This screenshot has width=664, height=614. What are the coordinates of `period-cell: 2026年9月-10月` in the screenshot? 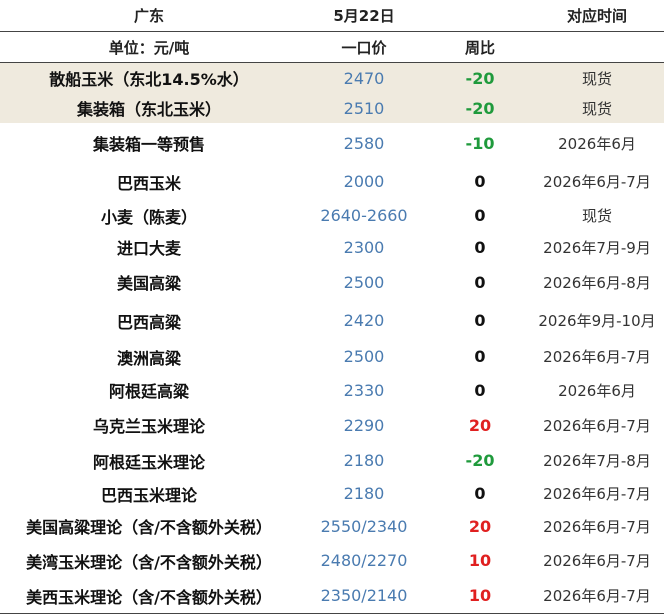 It's located at (597, 321).